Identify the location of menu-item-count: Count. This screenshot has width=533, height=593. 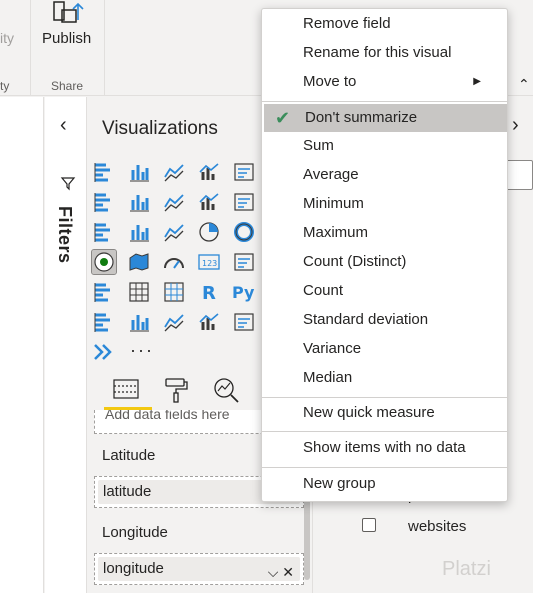
(384, 291).